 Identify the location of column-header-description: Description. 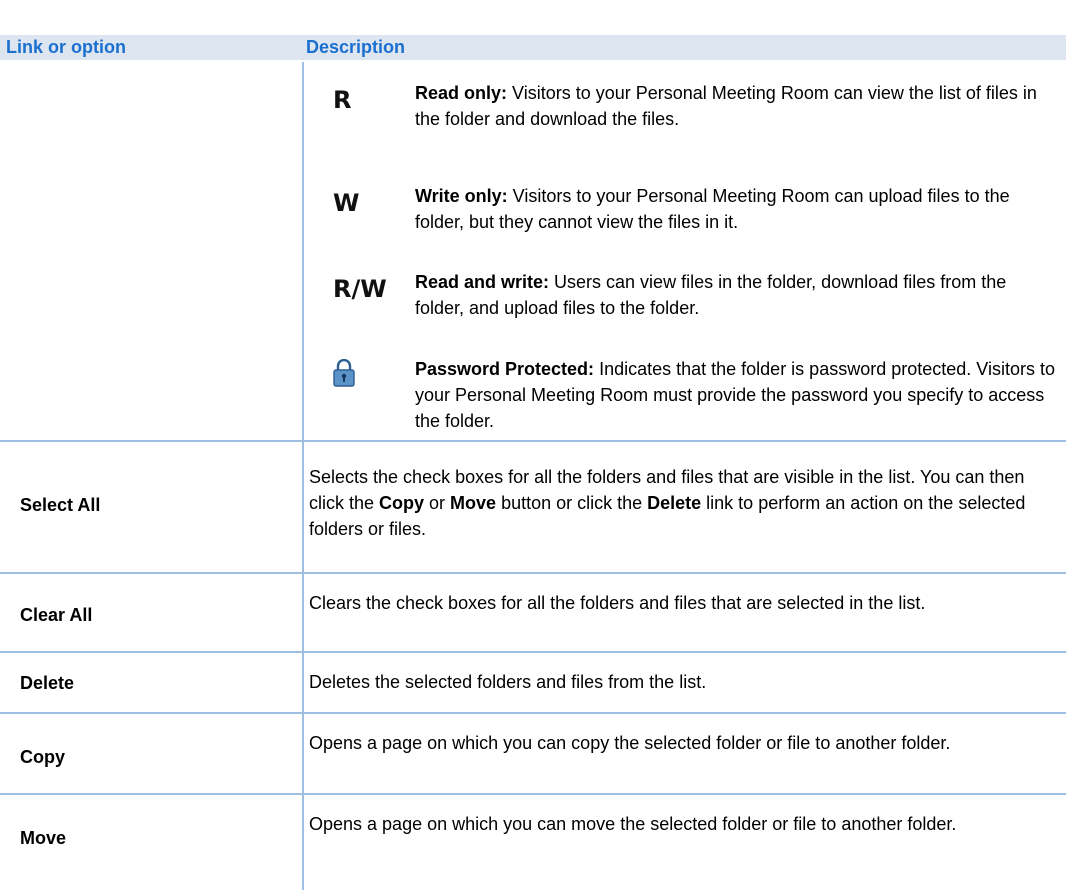
(356, 47).